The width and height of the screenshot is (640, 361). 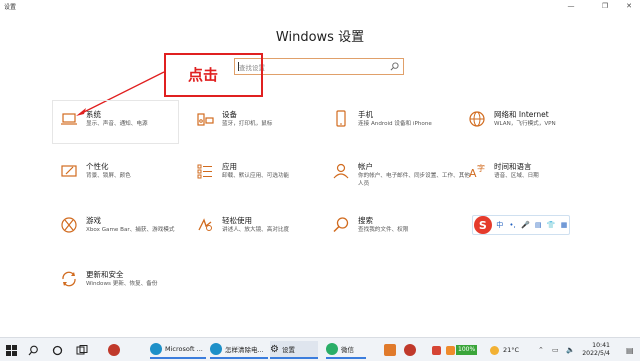 I want to click on category-search: 搜索 查找我的文件、权限, so click(x=396, y=230).